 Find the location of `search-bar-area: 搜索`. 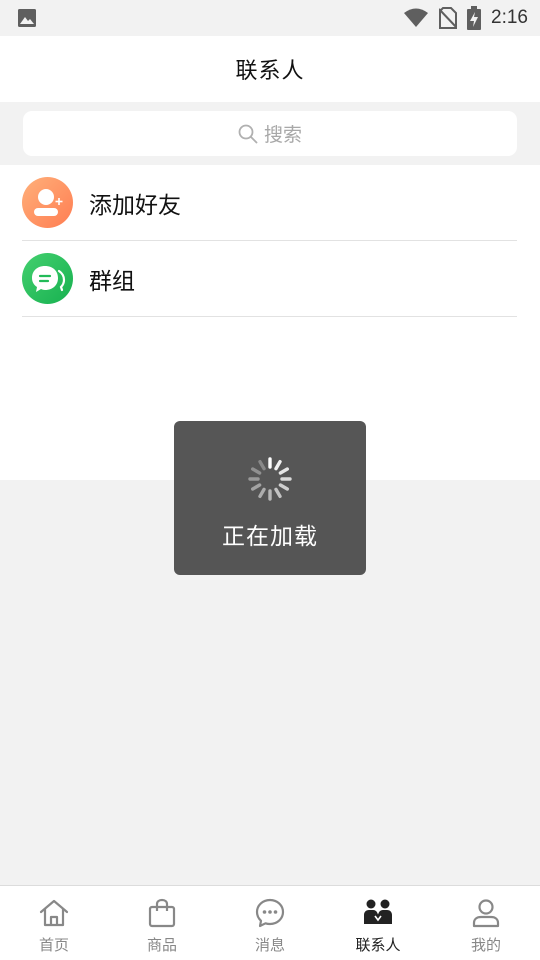

search-bar-area: 搜索 is located at coordinates (270, 133).